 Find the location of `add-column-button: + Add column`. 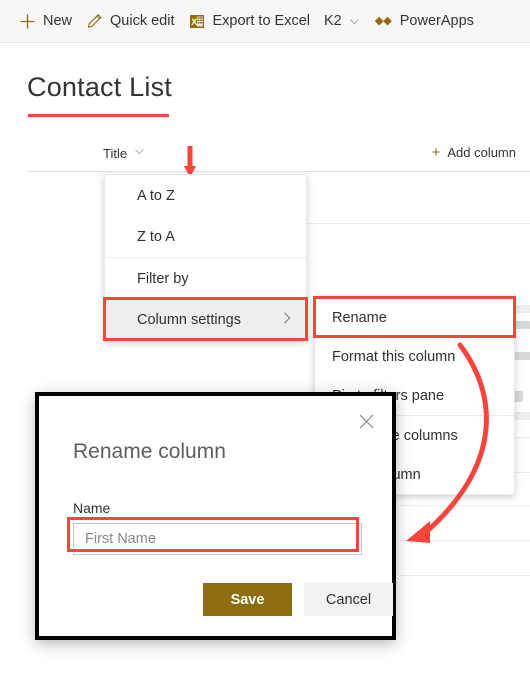

add-column-button: + Add column is located at coordinates (474, 152).